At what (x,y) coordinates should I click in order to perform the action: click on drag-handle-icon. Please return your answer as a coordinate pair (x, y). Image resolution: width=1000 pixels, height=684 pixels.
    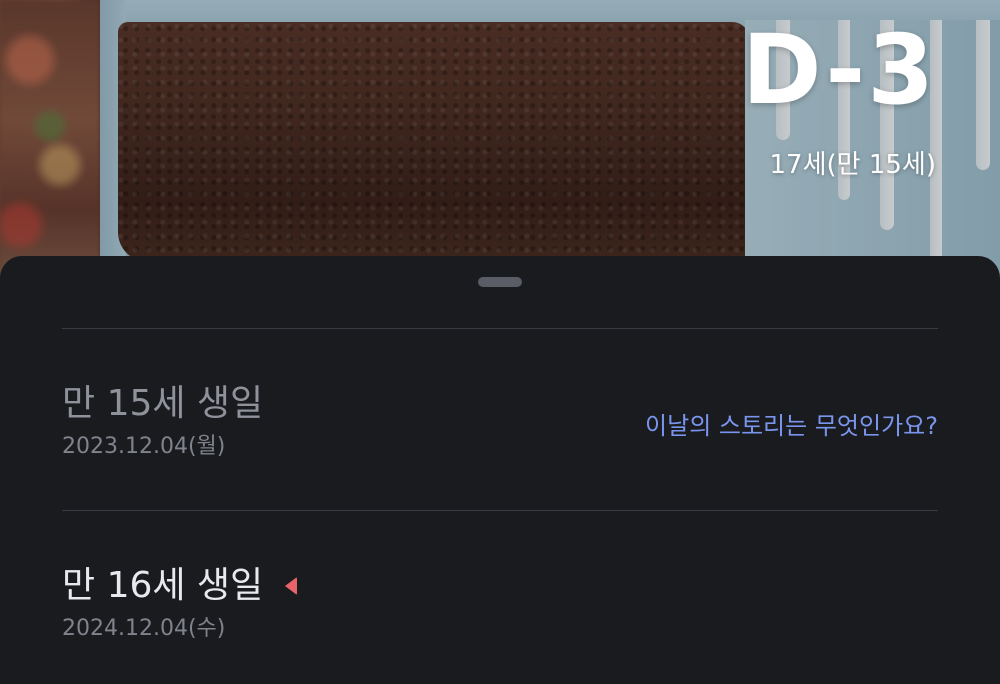
    Looking at the image, I should click on (500, 282).